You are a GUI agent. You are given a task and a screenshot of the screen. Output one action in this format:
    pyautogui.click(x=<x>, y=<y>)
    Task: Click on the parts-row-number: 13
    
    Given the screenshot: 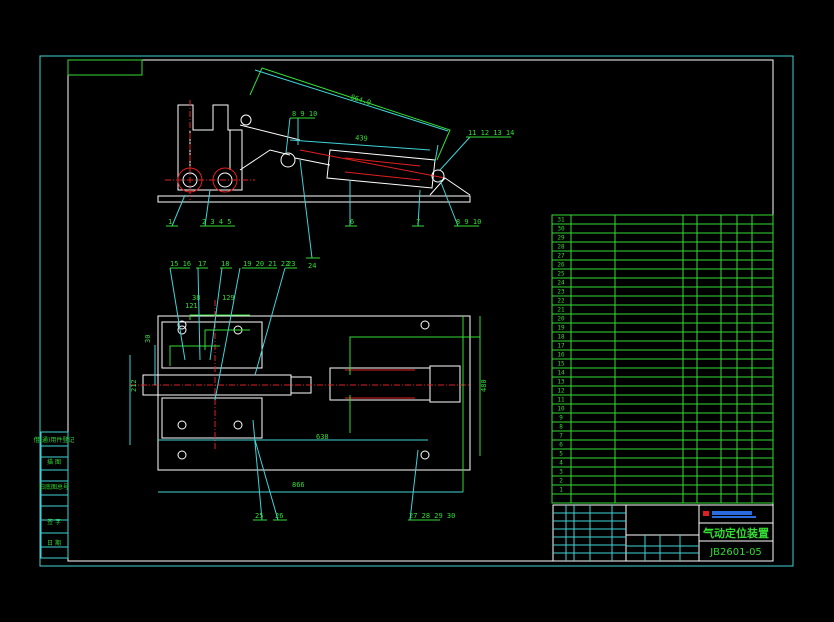 What is the action you would take?
    pyautogui.click(x=561, y=382)
    